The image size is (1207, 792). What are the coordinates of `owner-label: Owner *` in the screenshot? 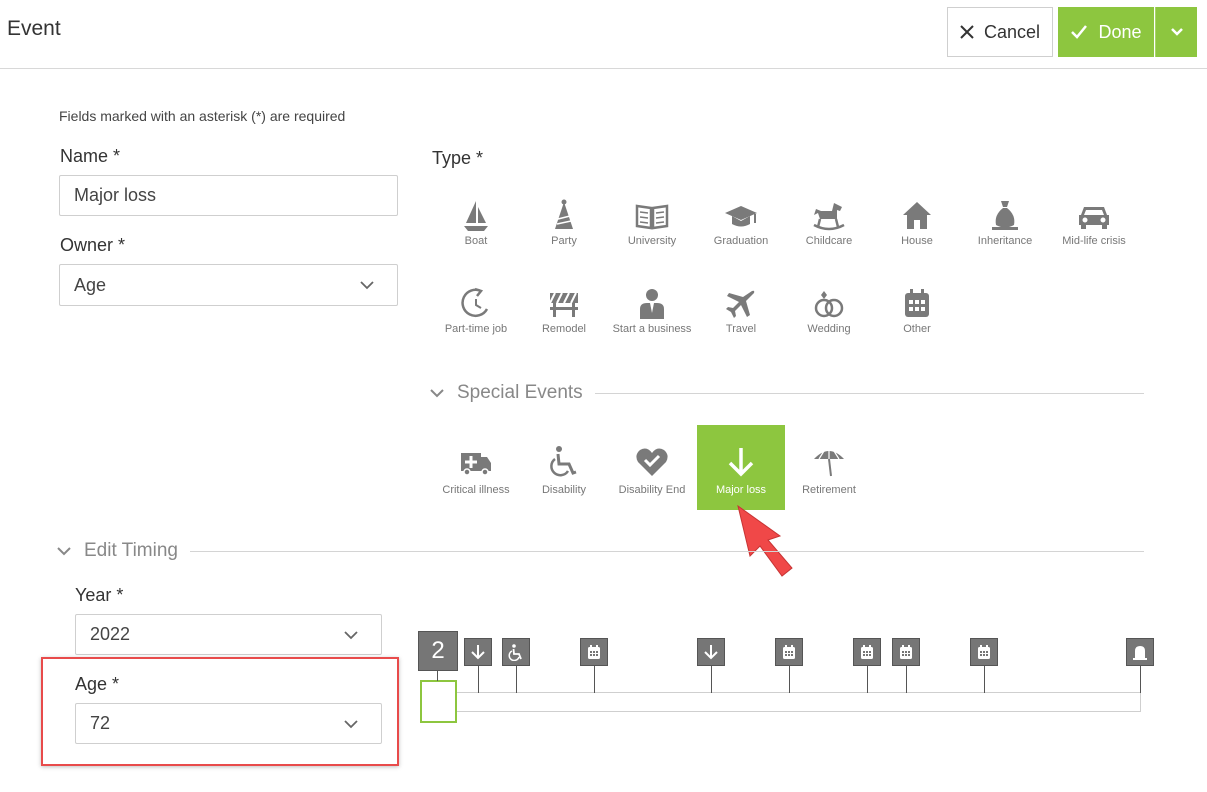 It's located at (93, 245).